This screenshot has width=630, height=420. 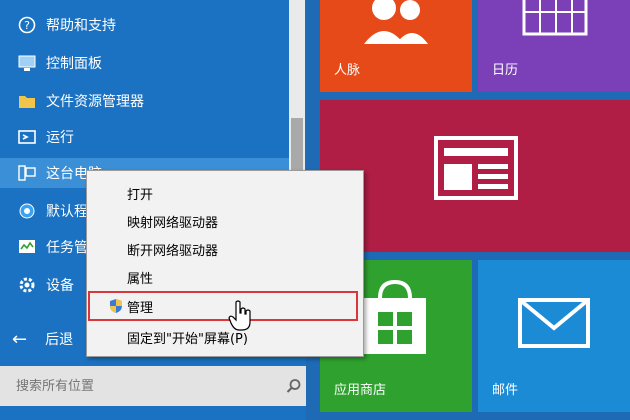 I want to click on menu-item-control-panel: 控制面板, so click(x=145, y=63).